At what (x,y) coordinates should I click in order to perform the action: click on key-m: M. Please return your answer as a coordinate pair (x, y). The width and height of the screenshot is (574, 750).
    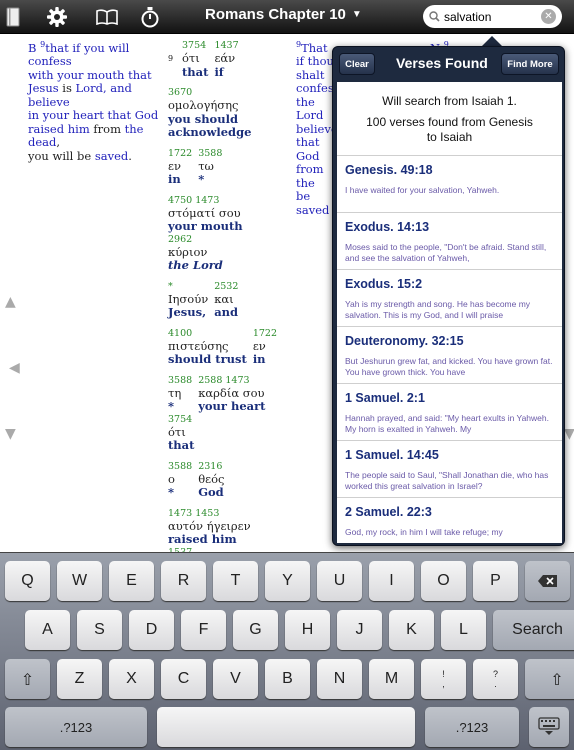
    Looking at the image, I should click on (391, 679).